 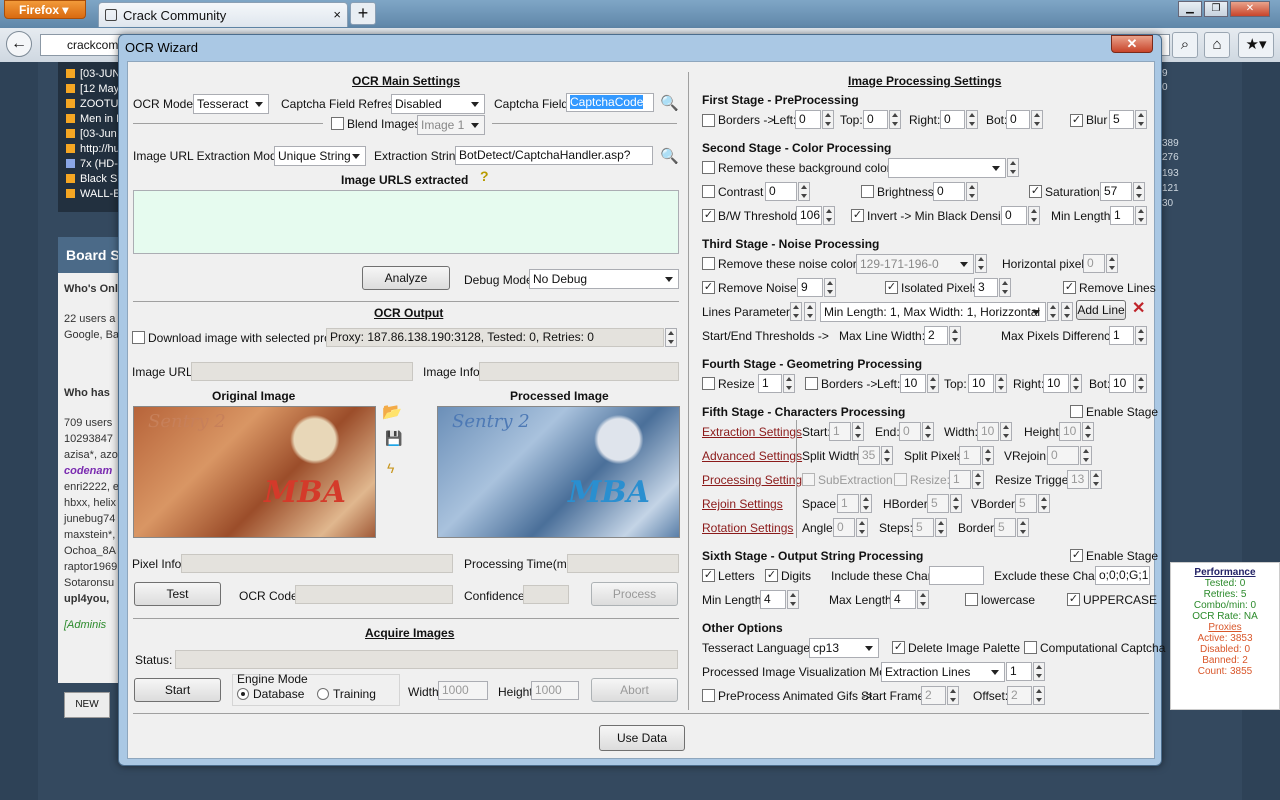 I want to click on list-item: ZOOTU, so click(x=92, y=104).